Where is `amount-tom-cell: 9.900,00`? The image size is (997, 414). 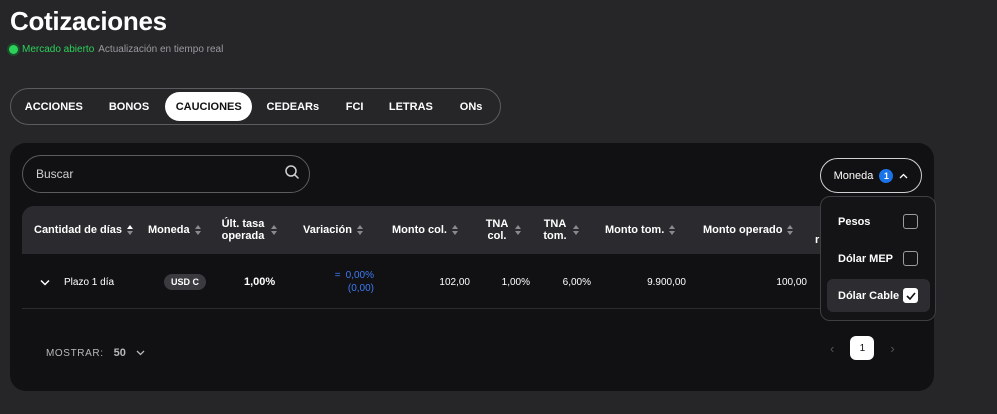
amount-tom-cell: 9.900,00 is located at coordinates (666, 282).